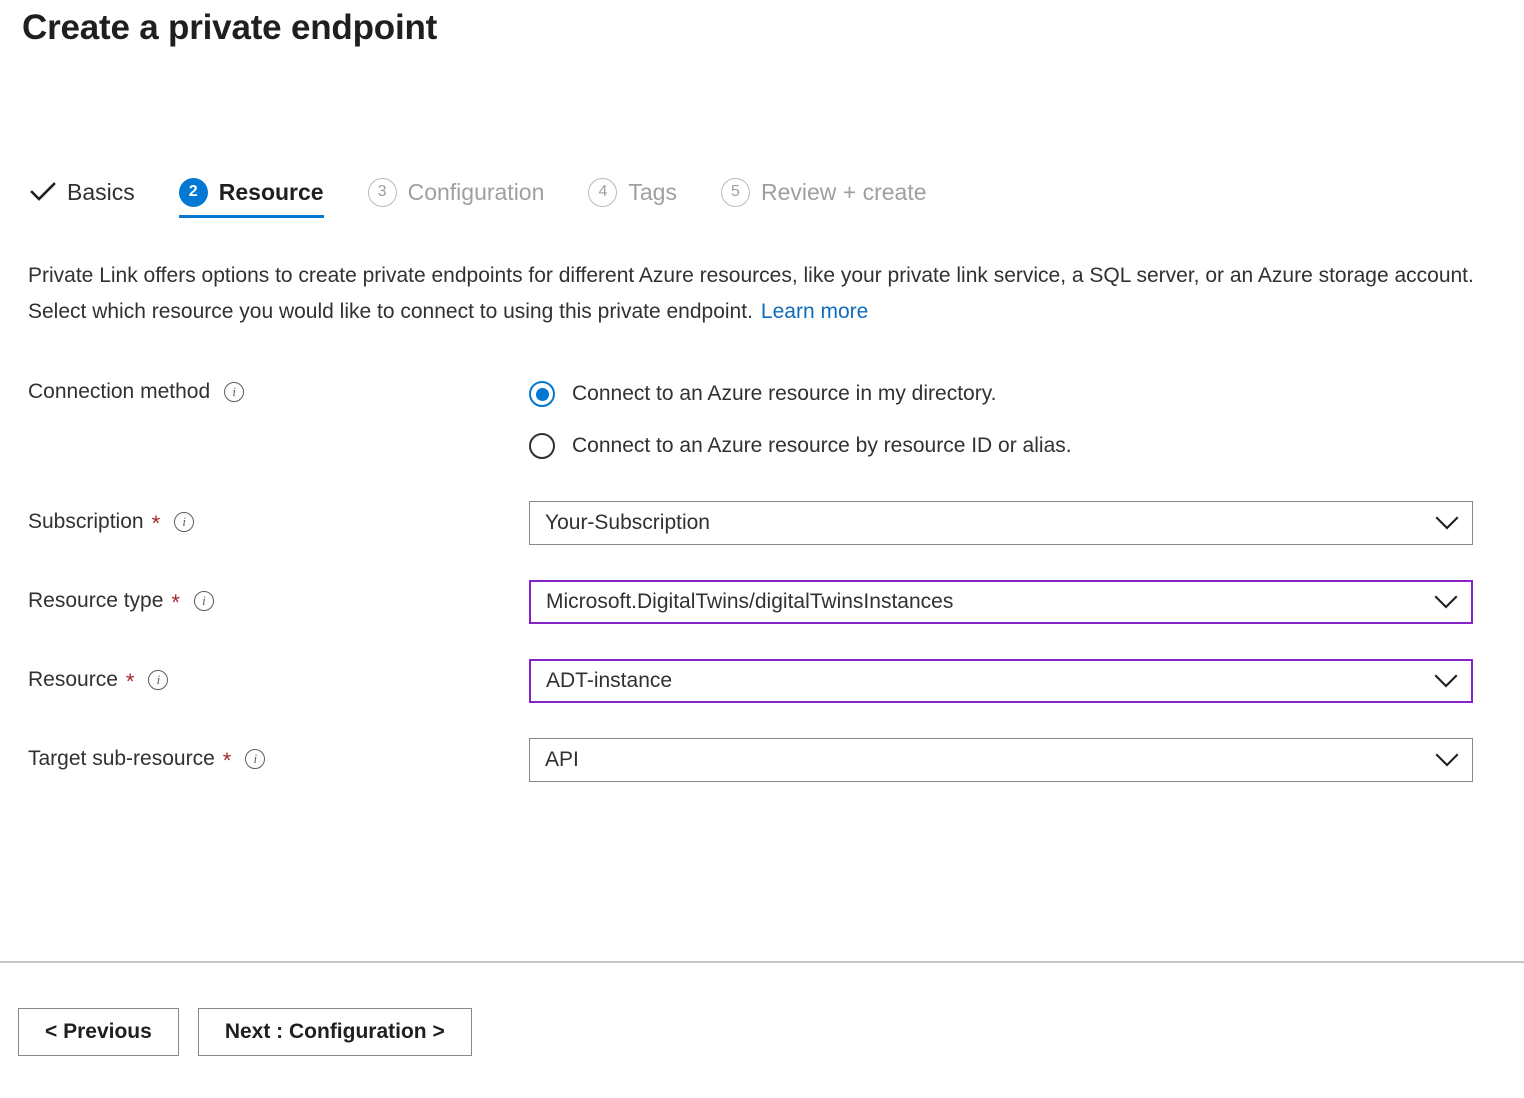  Describe the element at coordinates (119, 391) in the screenshot. I see `connection-method-label-text: Connection method` at that location.